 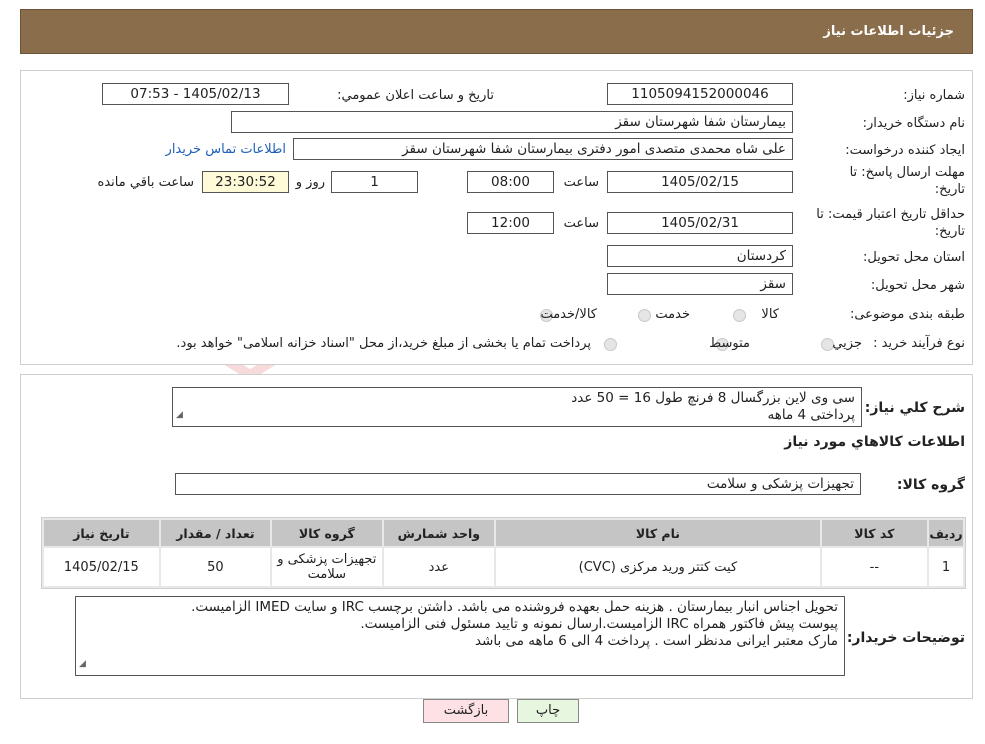 What do you see at coordinates (946, 533) in the screenshot?
I see `col-row: رديف` at bounding box center [946, 533].